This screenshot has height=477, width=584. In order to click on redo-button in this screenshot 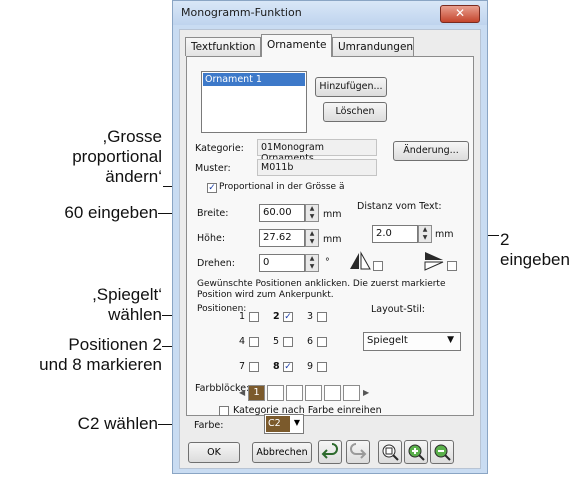, I will do `click(358, 452)`.